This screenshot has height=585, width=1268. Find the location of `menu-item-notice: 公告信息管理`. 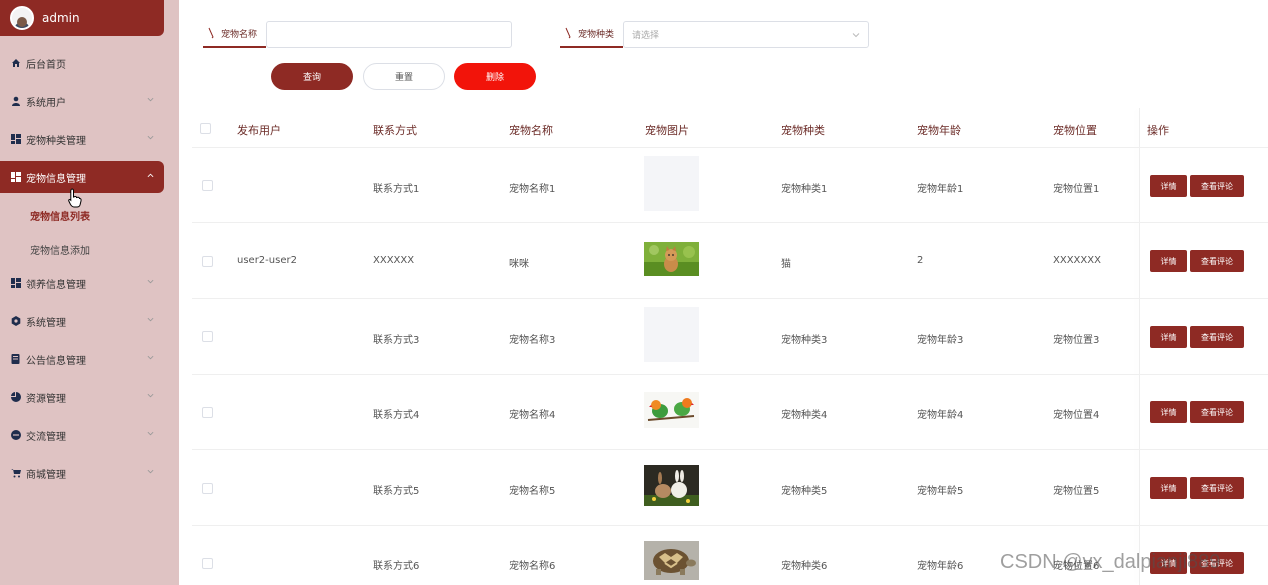

menu-item-notice: 公告信息管理 is located at coordinates (82, 359).